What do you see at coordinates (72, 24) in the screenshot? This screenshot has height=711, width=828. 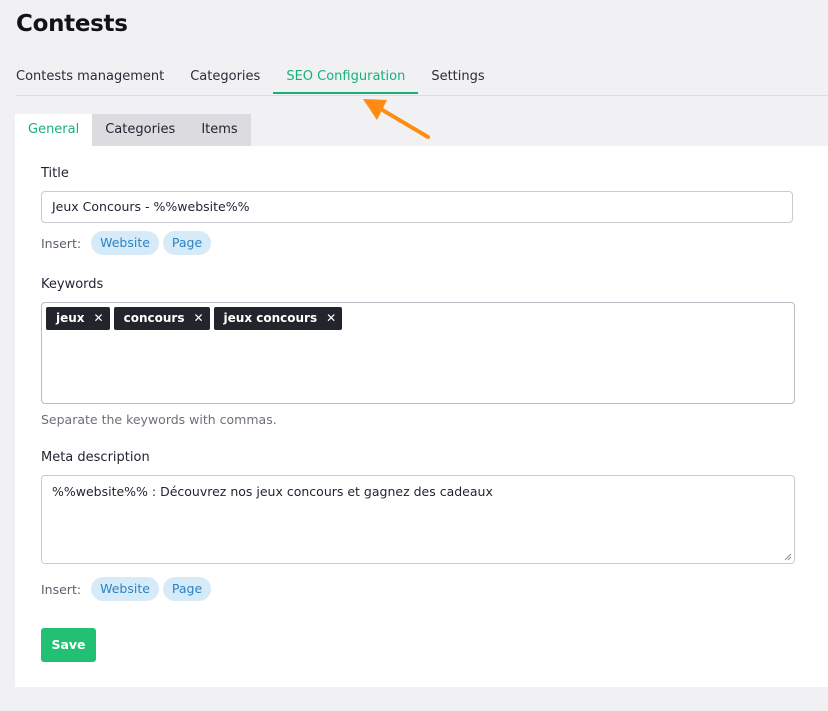 I see `page-title: Contests` at bounding box center [72, 24].